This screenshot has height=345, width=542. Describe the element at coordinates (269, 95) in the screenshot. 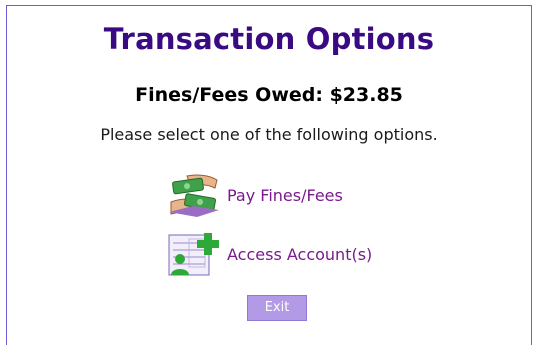

I see `fines-owed-label: Fines/Fees Owed: $23.85` at that location.